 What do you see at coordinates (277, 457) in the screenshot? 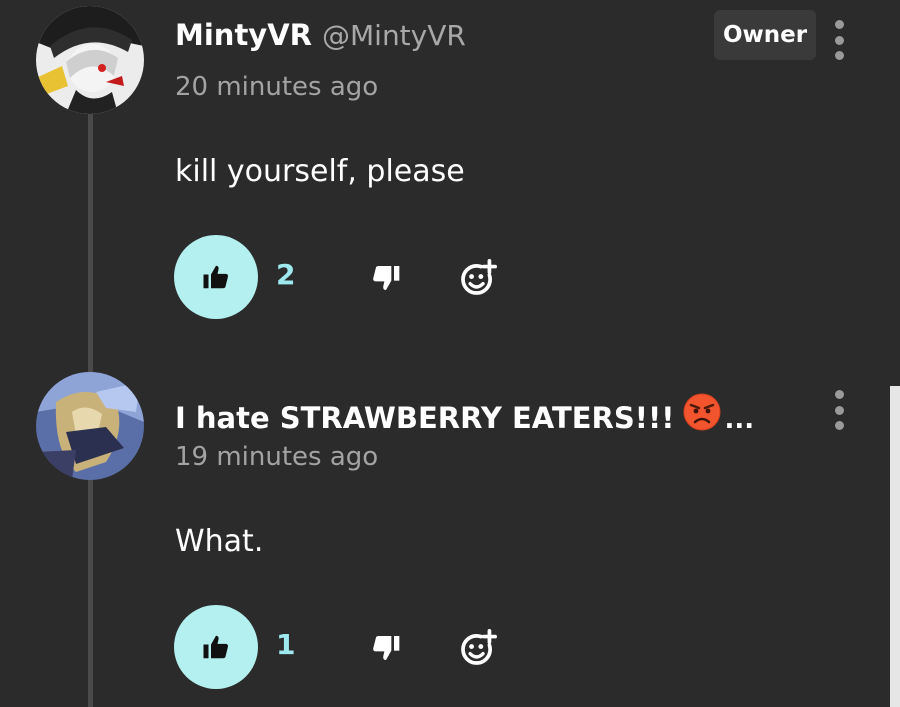
I see `comment-timestamp: 19 minutes ago` at bounding box center [277, 457].